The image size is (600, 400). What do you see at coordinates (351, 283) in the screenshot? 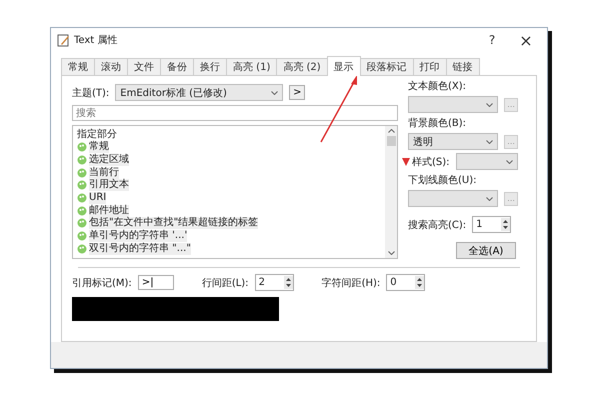
I see `char-spacing-label: 字符间距(H):` at bounding box center [351, 283].